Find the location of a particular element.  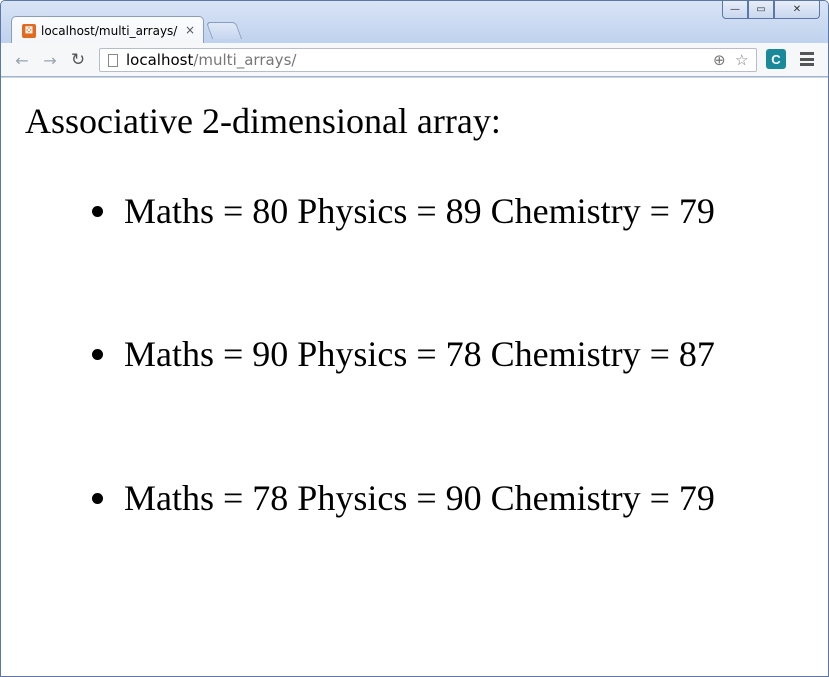

reload-icon: ↻ is located at coordinates (78, 60).